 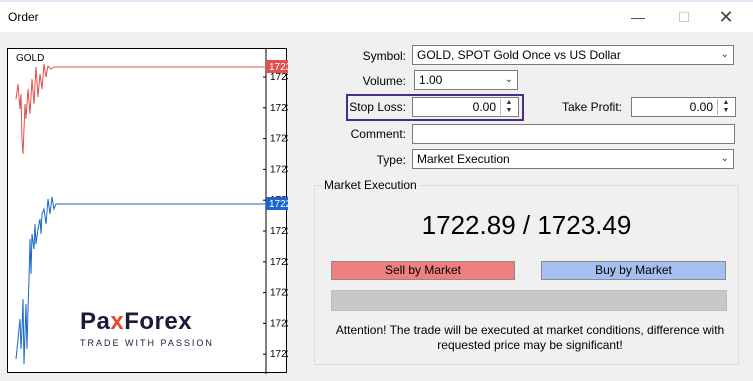 What do you see at coordinates (376, 16) in the screenshot?
I see `title-bar: Order — ☐ ✕` at bounding box center [376, 16].